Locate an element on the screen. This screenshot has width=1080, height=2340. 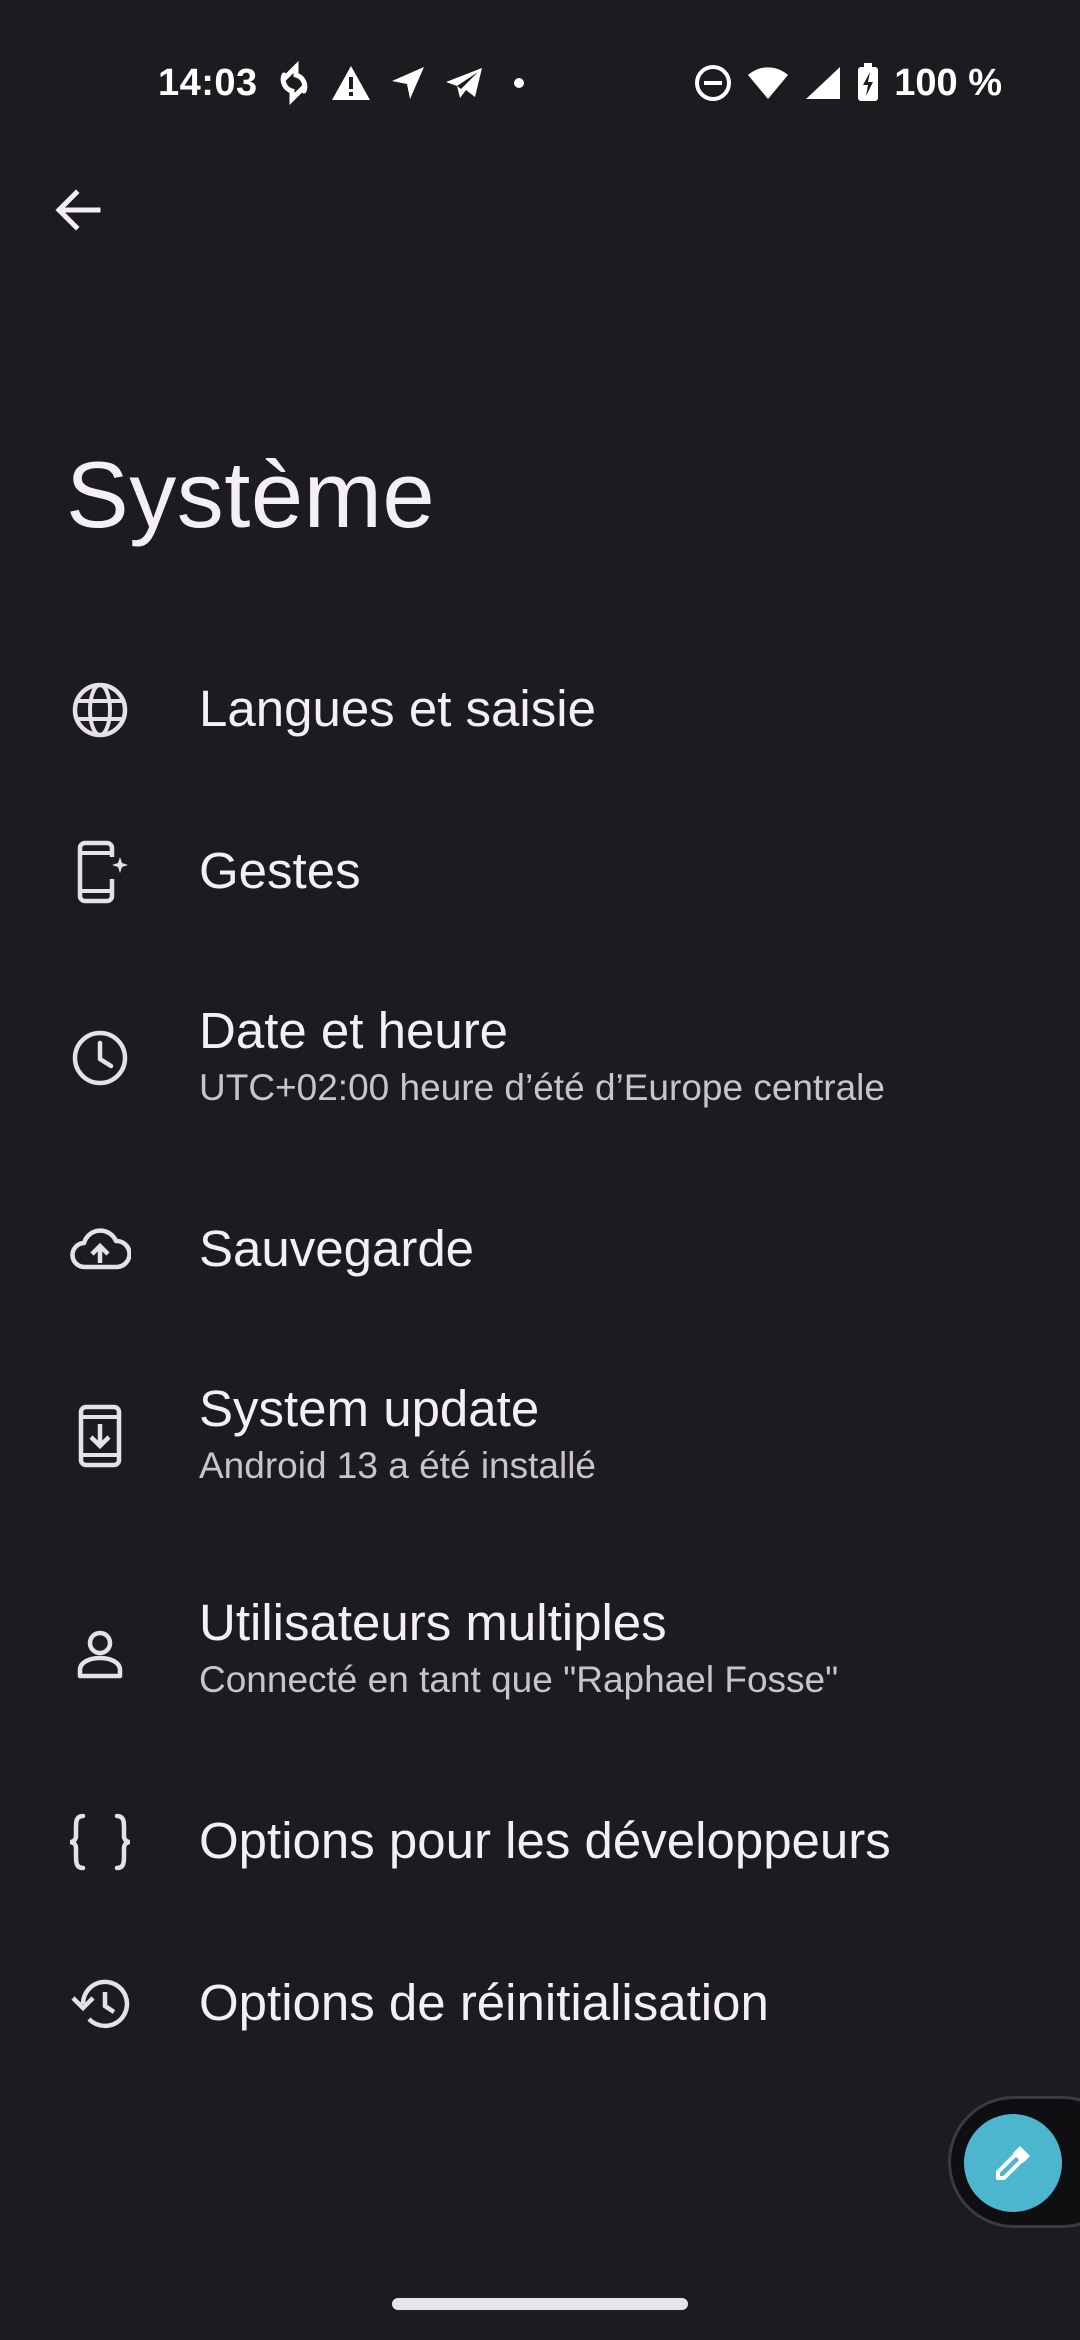
cloud-upload-icon is located at coordinates (100, 1250).